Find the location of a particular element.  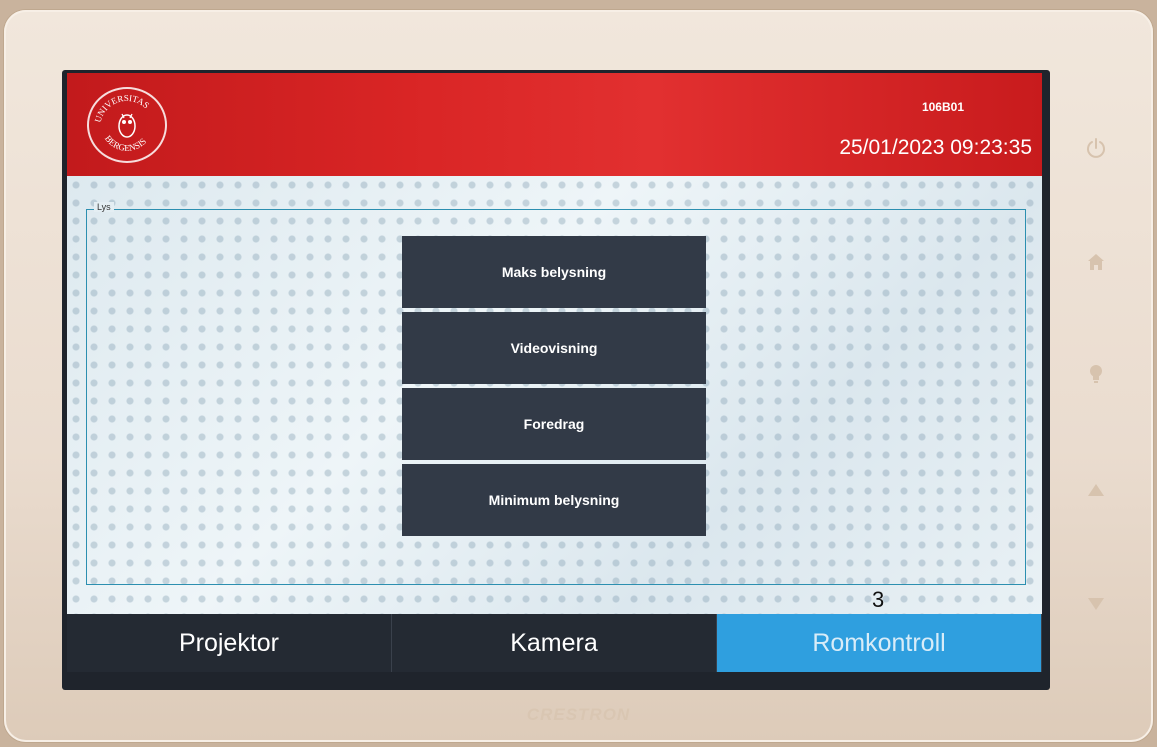

power-button is located at coordinates (1096, 148).